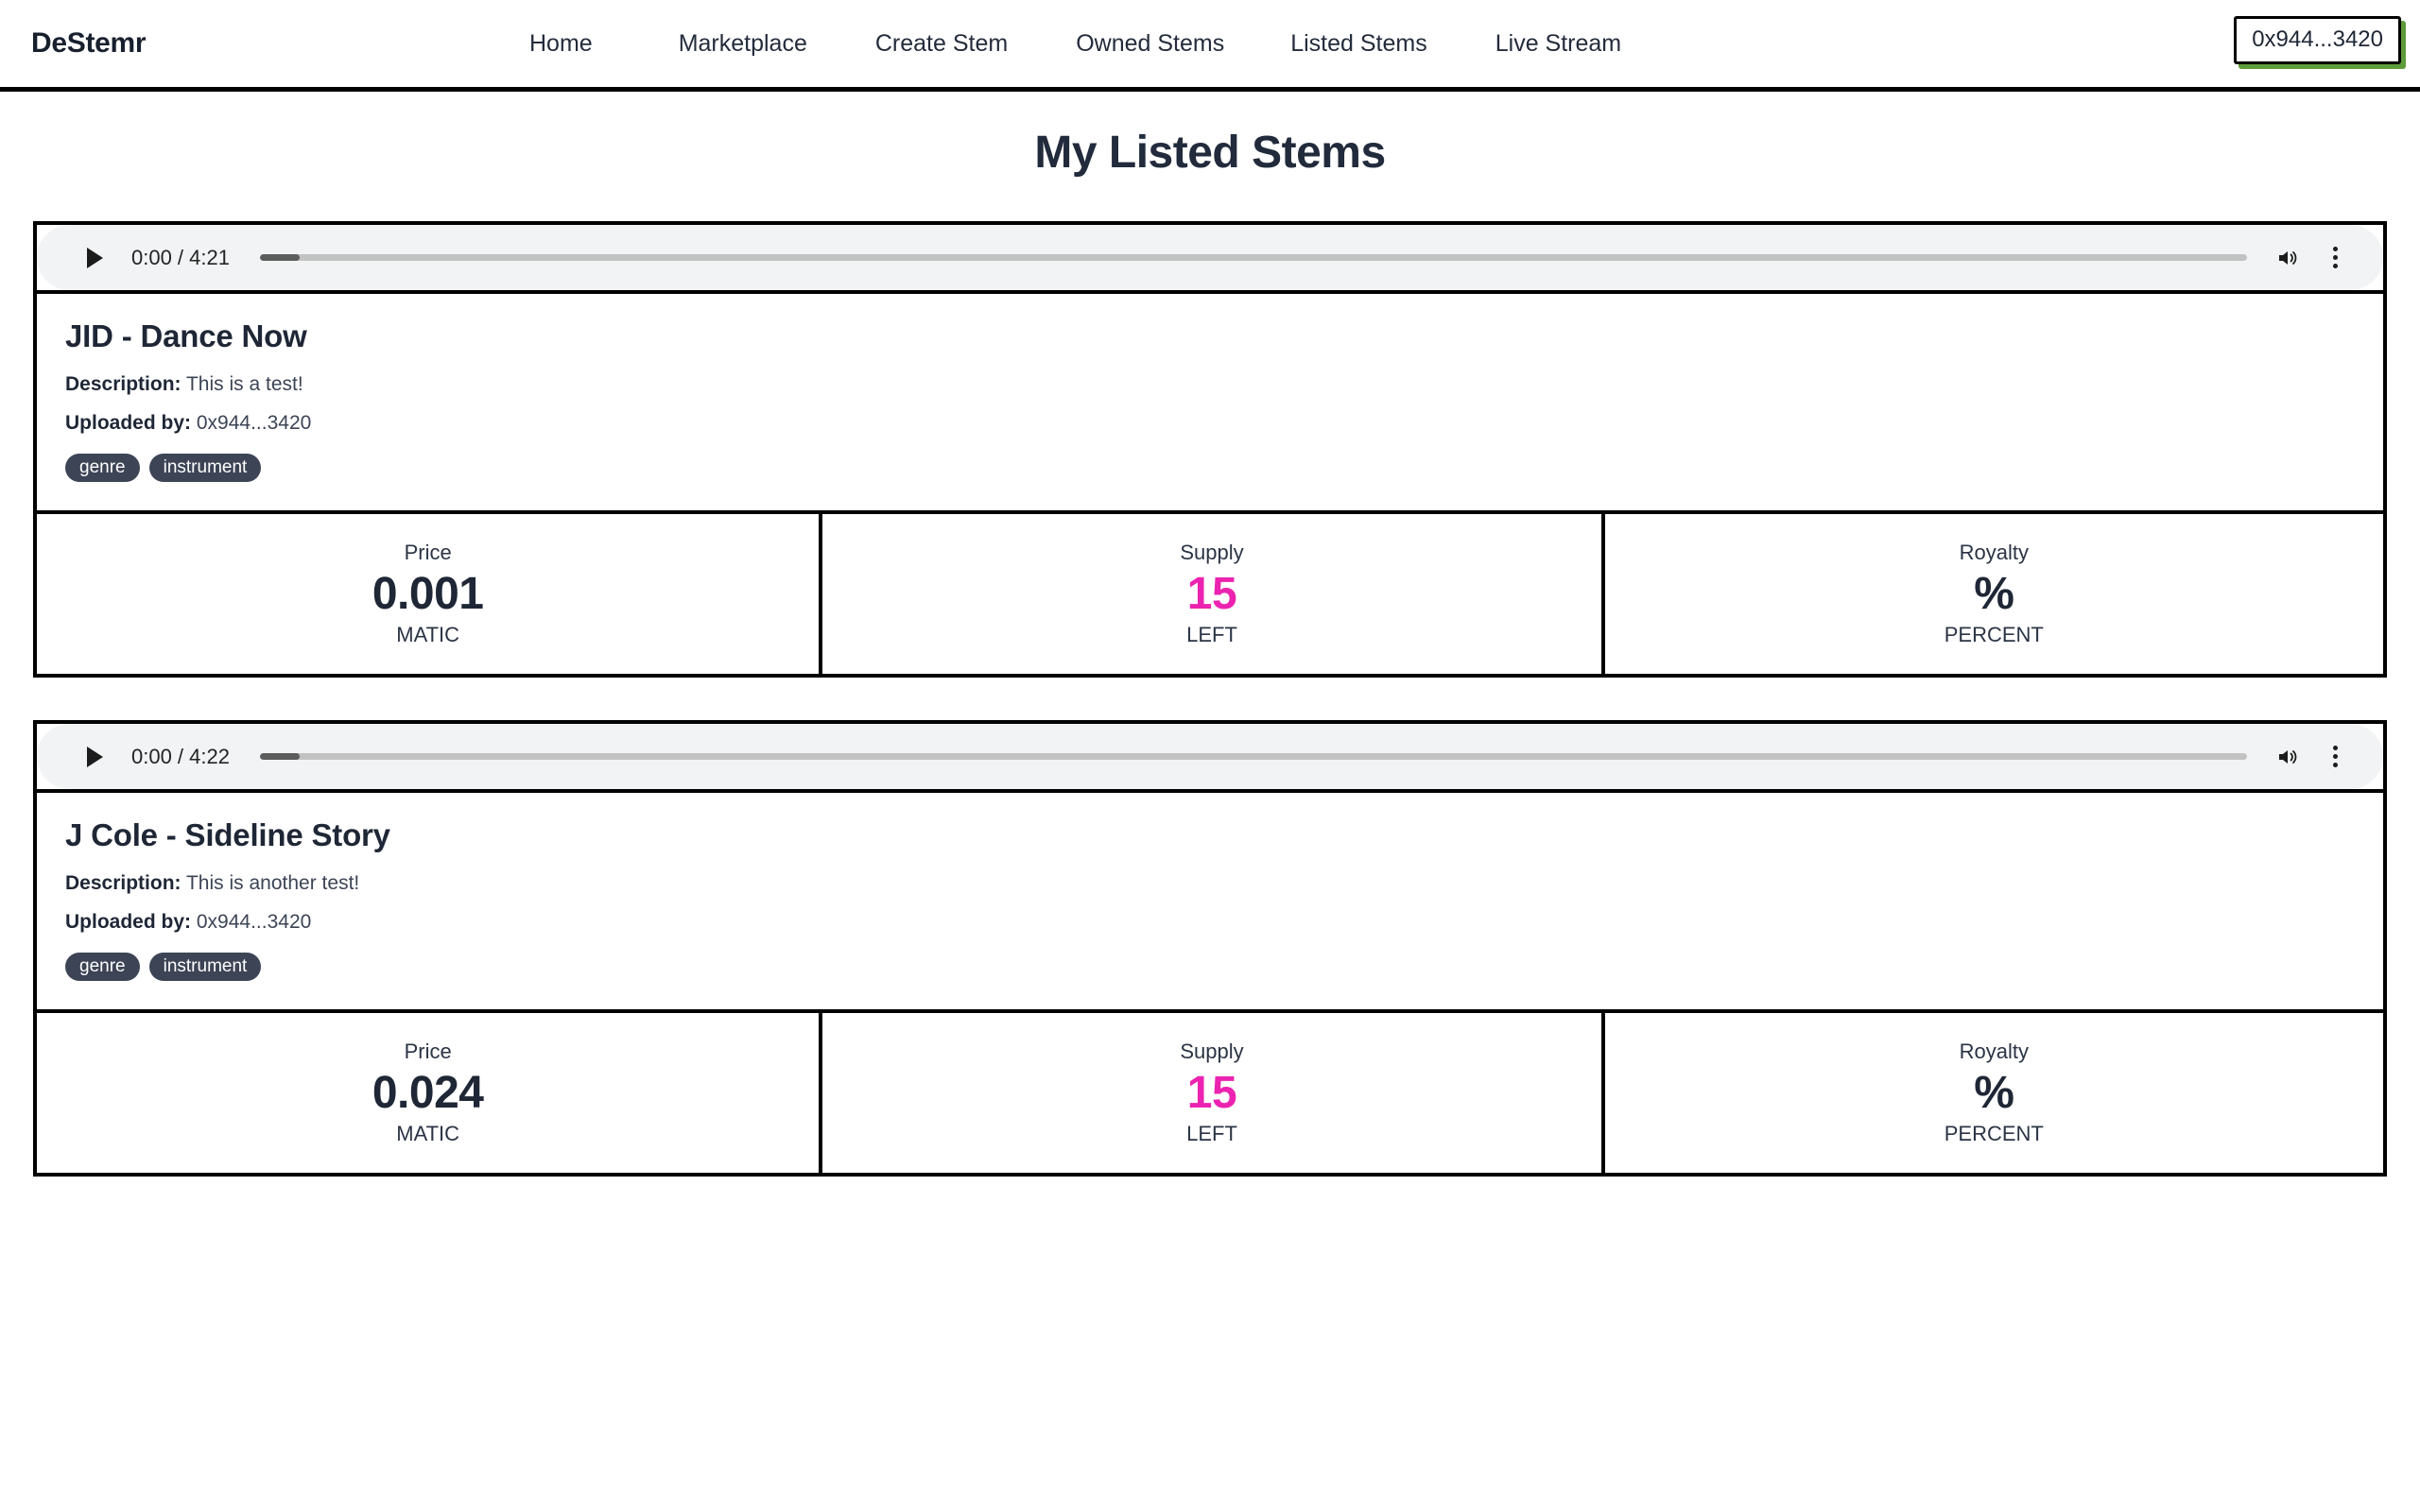 The width and height of the screenshot is (2420, 1512). I want to click on nav-item-create-stem: Create Stem, so click(941, 44).